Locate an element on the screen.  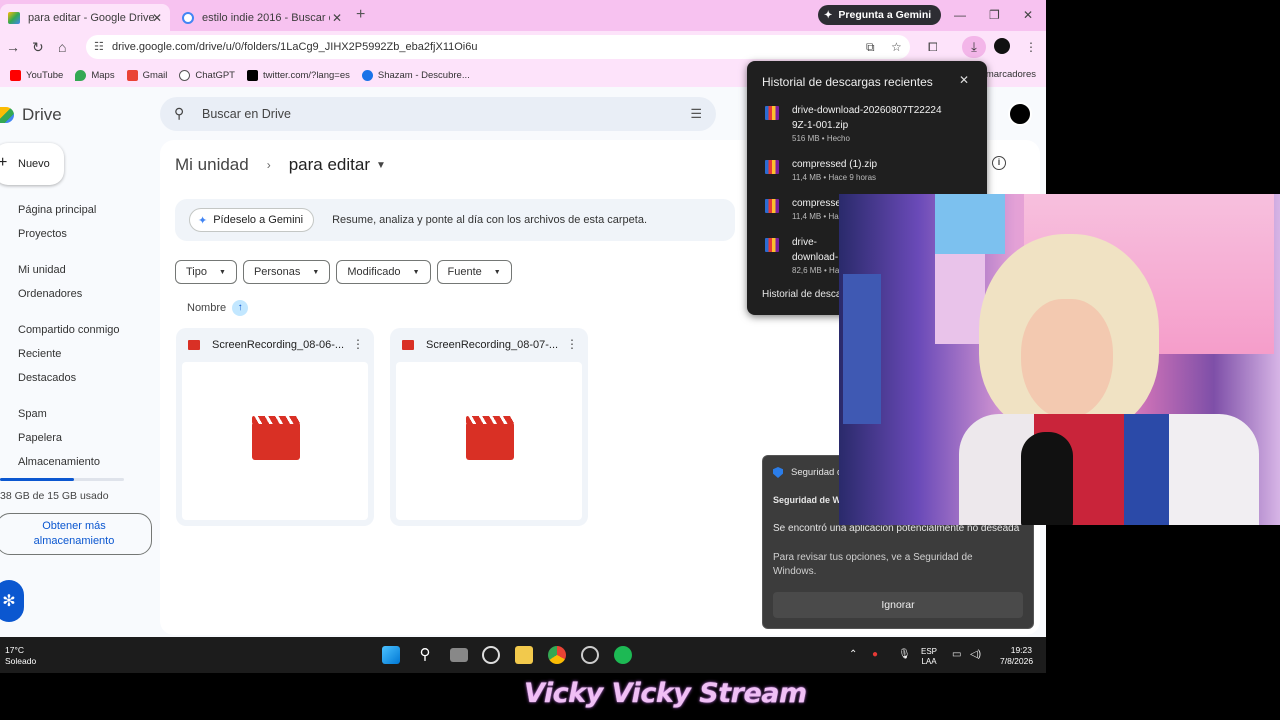
bookmark-star-icon: ☆ is located at coordinates (896, 47).